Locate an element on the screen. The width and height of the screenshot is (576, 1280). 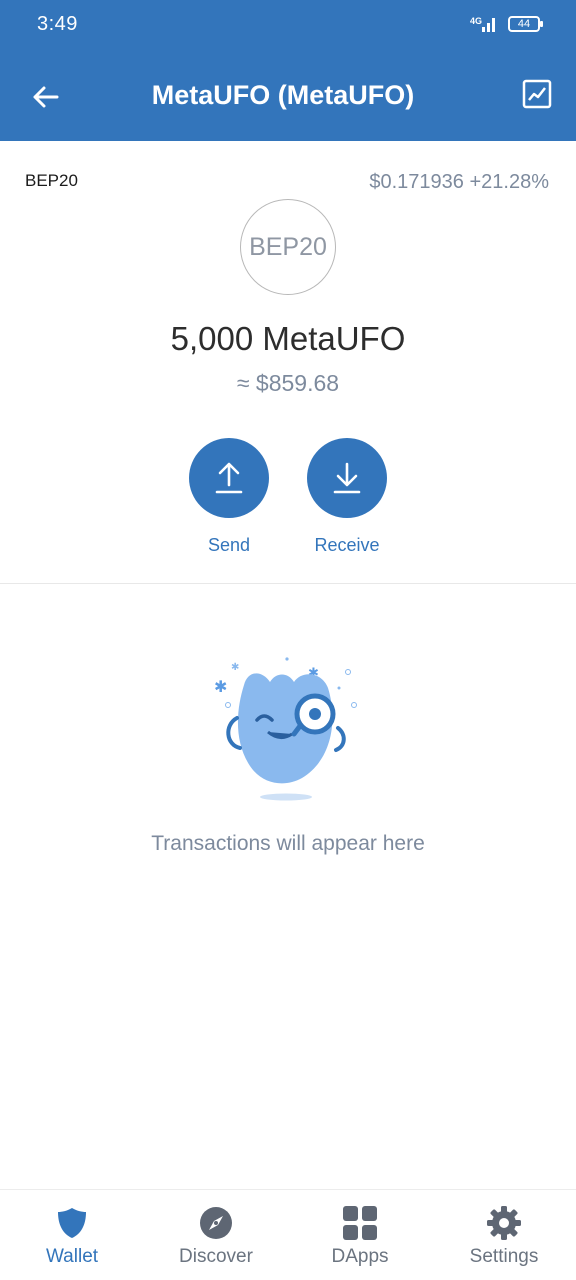
empty-transactions-message: Transactions will appear here is located at coordinates (288, 843).